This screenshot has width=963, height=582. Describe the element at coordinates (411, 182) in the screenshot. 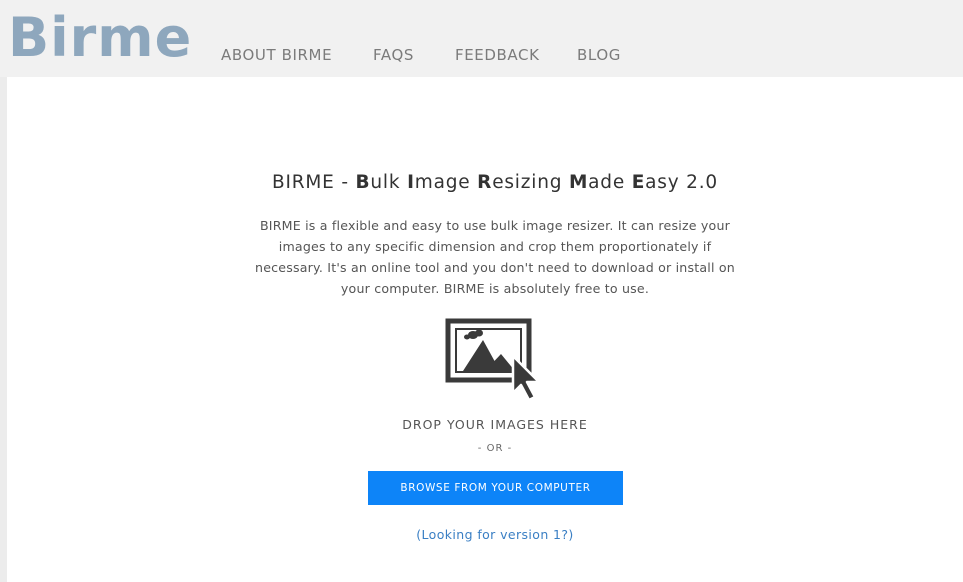

I see `title-initial-i: I` at that location.